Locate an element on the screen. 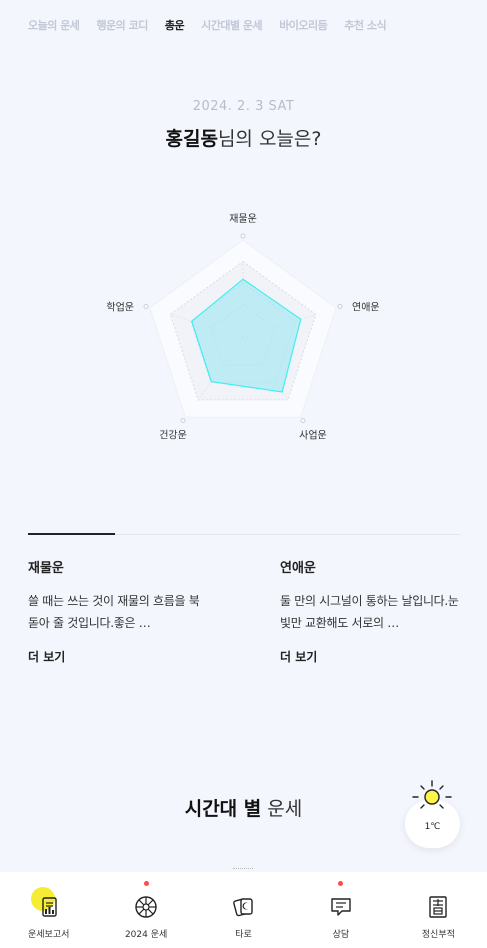 The image size is (487, 948). nav-item-report: 운세보고서 is located at coordinates (48, 910).